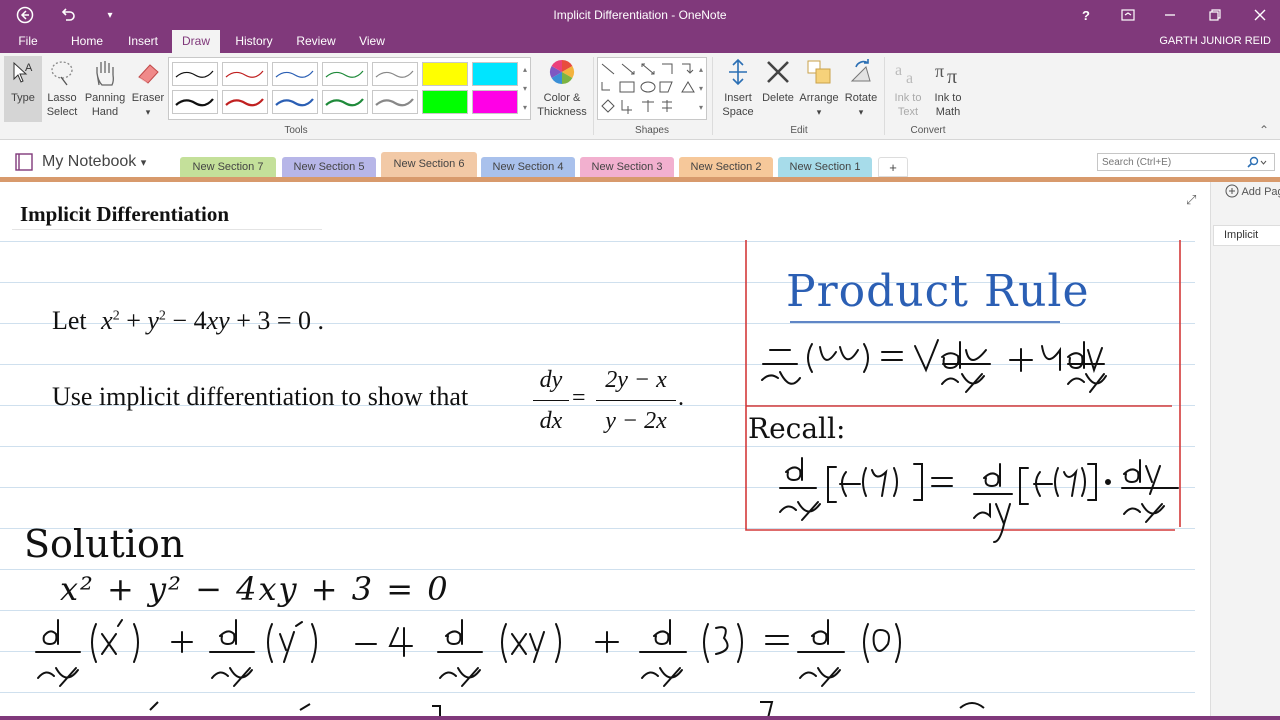  Describe the element at coordinates (1215, 41) in the screenshot. I see `user-name: GARTH JUNIOR REID` at that location.